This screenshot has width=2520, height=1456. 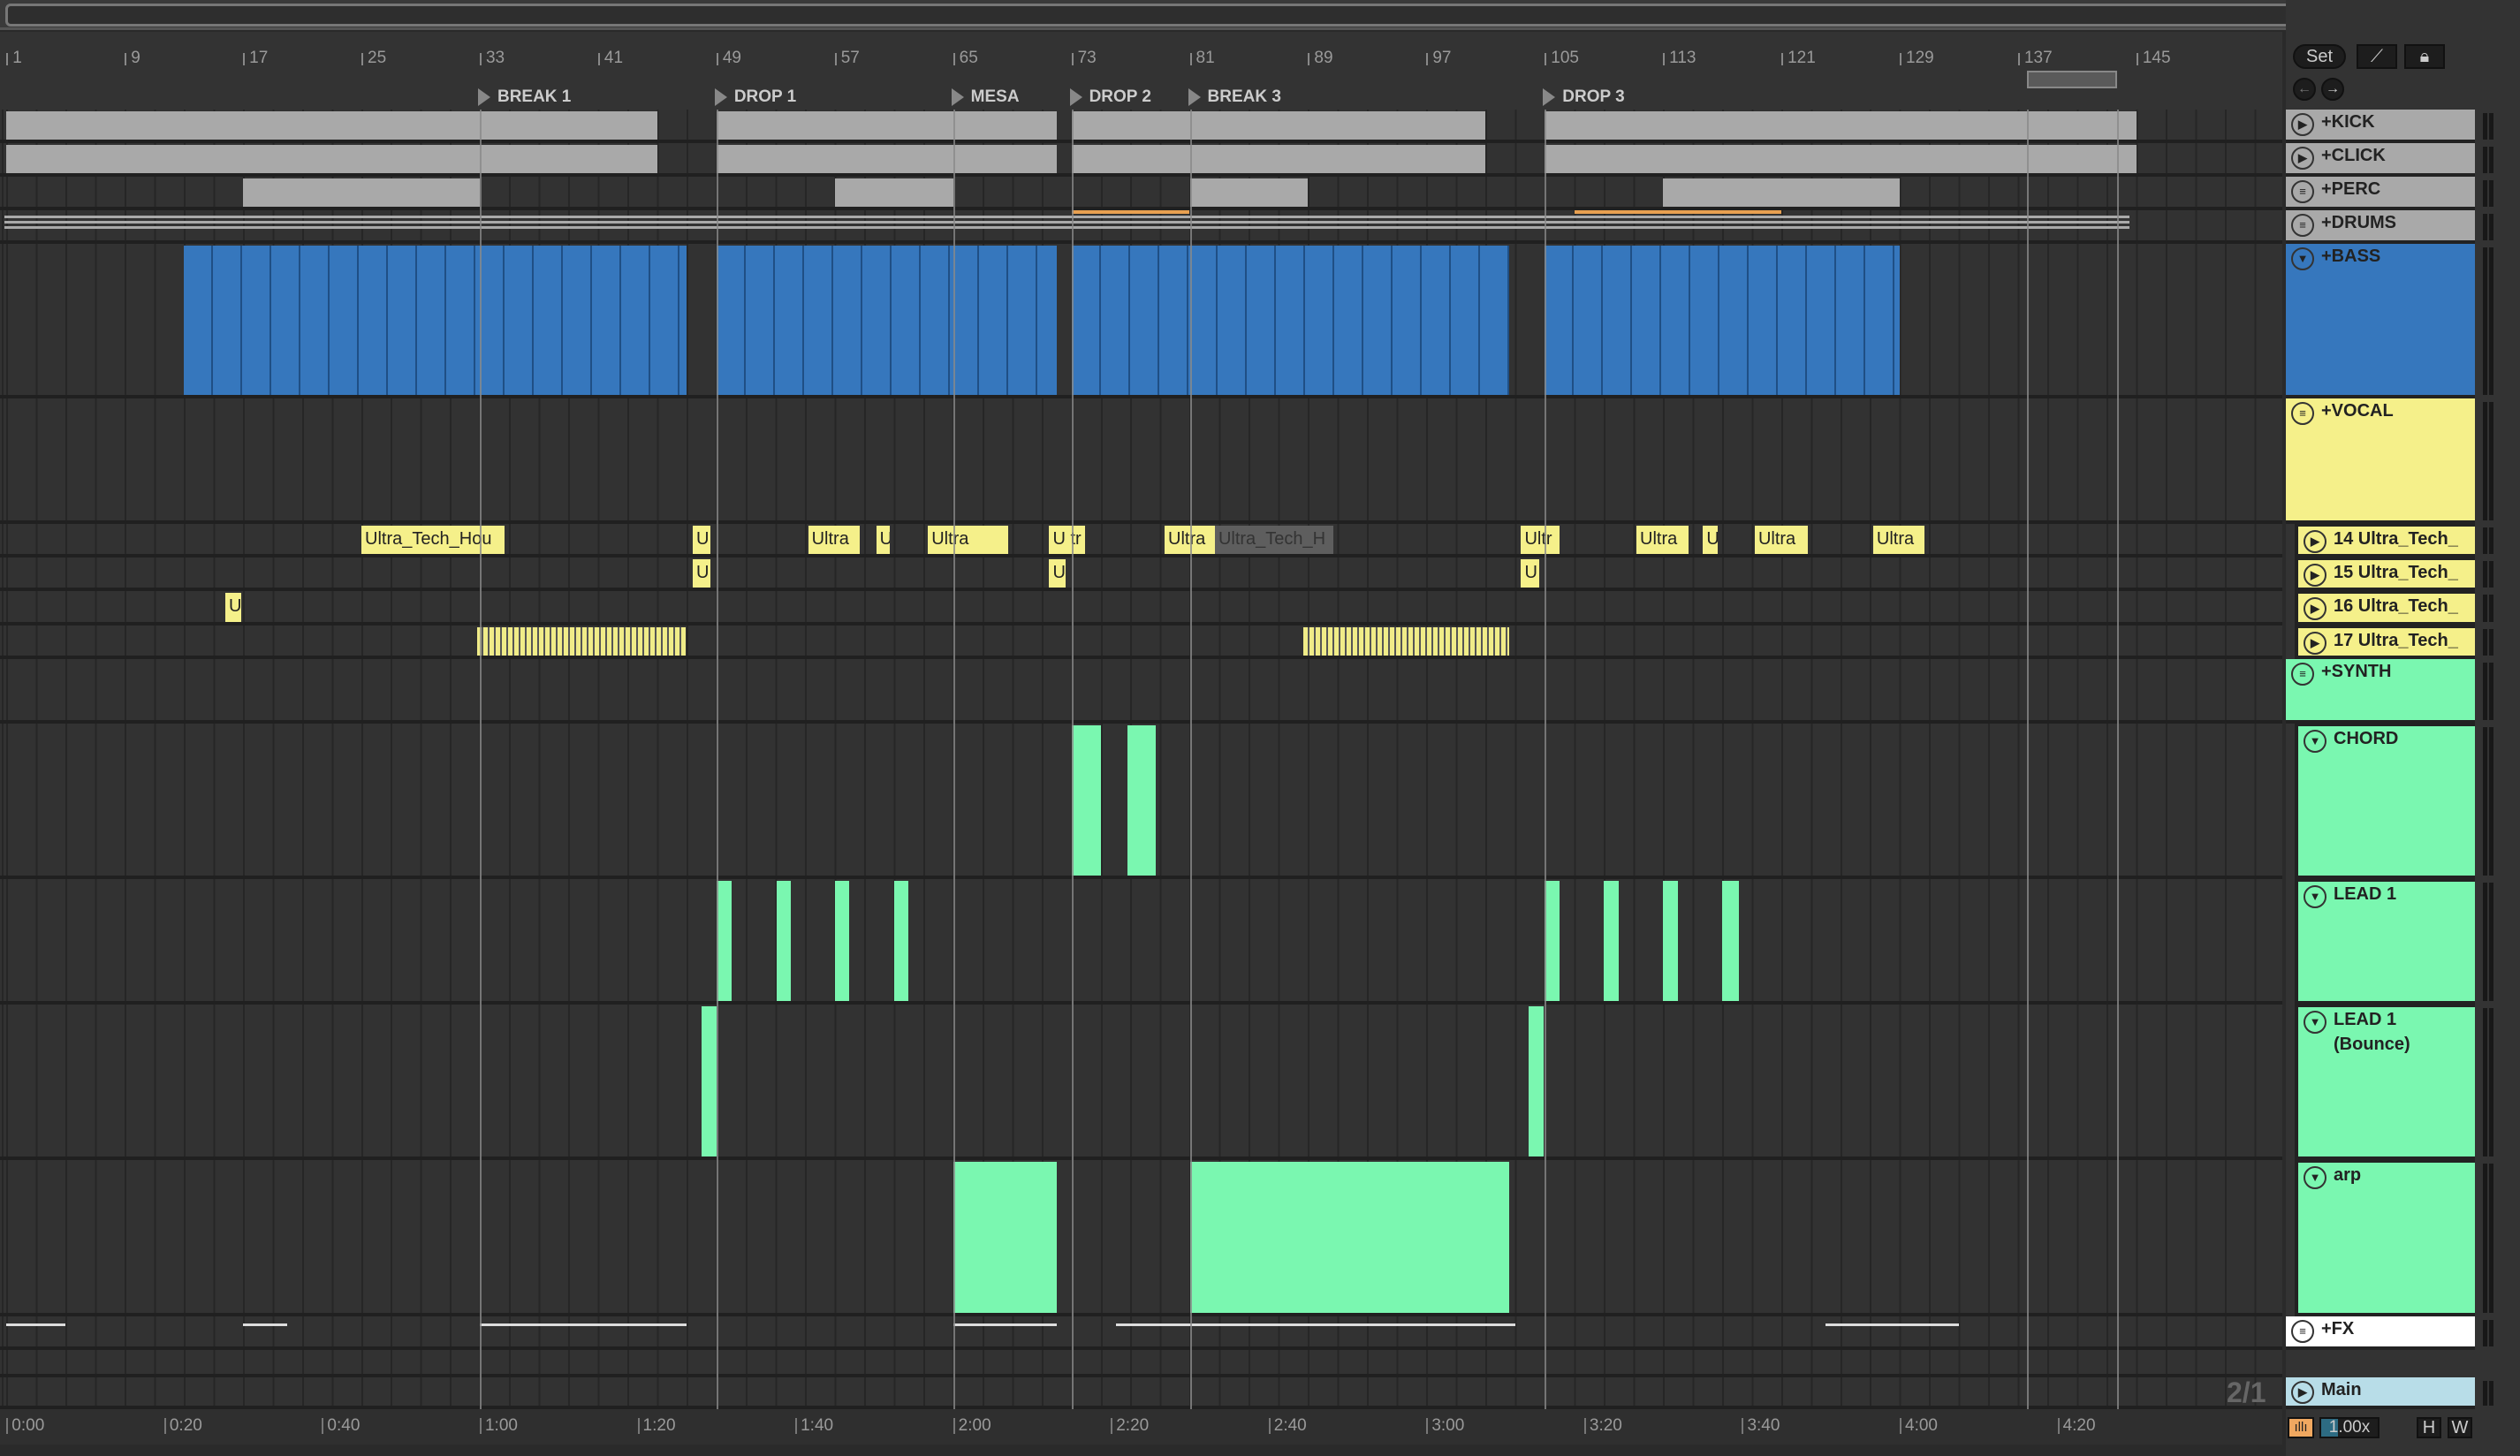 I want to click on track-header--vocal: ≡ +VOCAL, so click(x=2380, y=461).